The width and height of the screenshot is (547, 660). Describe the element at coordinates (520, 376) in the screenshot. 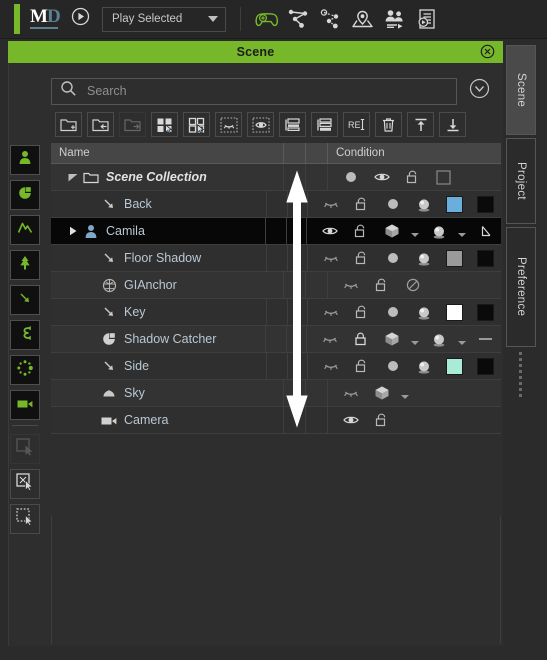

I see `resize-grip-dots` at that location.